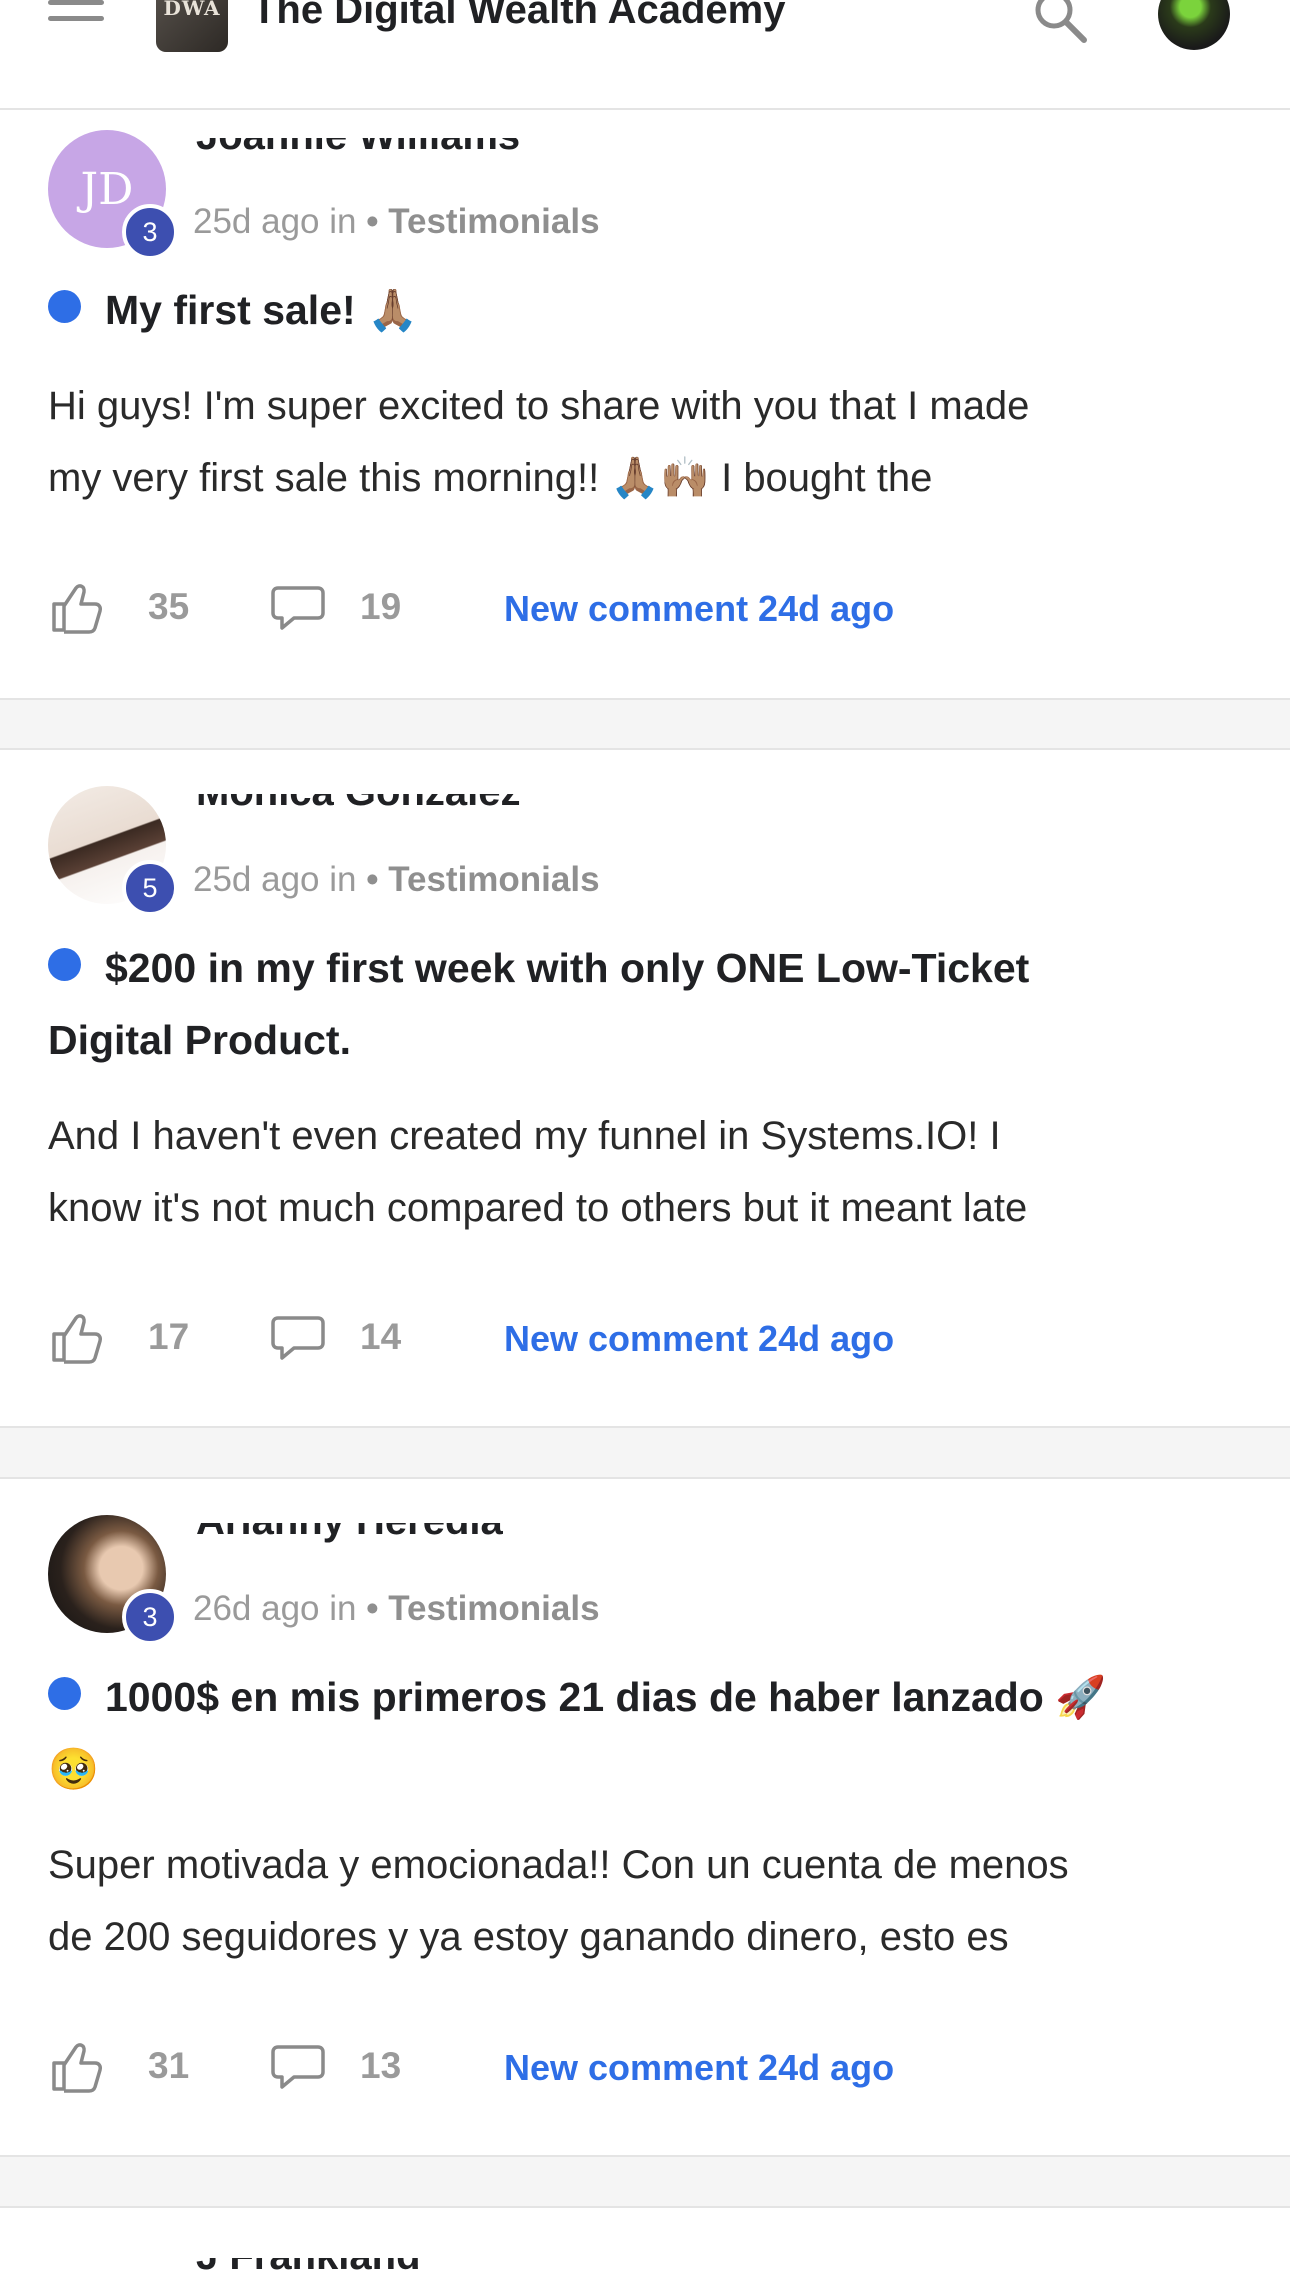 The height and width of the screenshot is (2293, 1290). Describe the element at coordinates (113, 851) in the screenshot. I see `author-avatar: 5` at that location.